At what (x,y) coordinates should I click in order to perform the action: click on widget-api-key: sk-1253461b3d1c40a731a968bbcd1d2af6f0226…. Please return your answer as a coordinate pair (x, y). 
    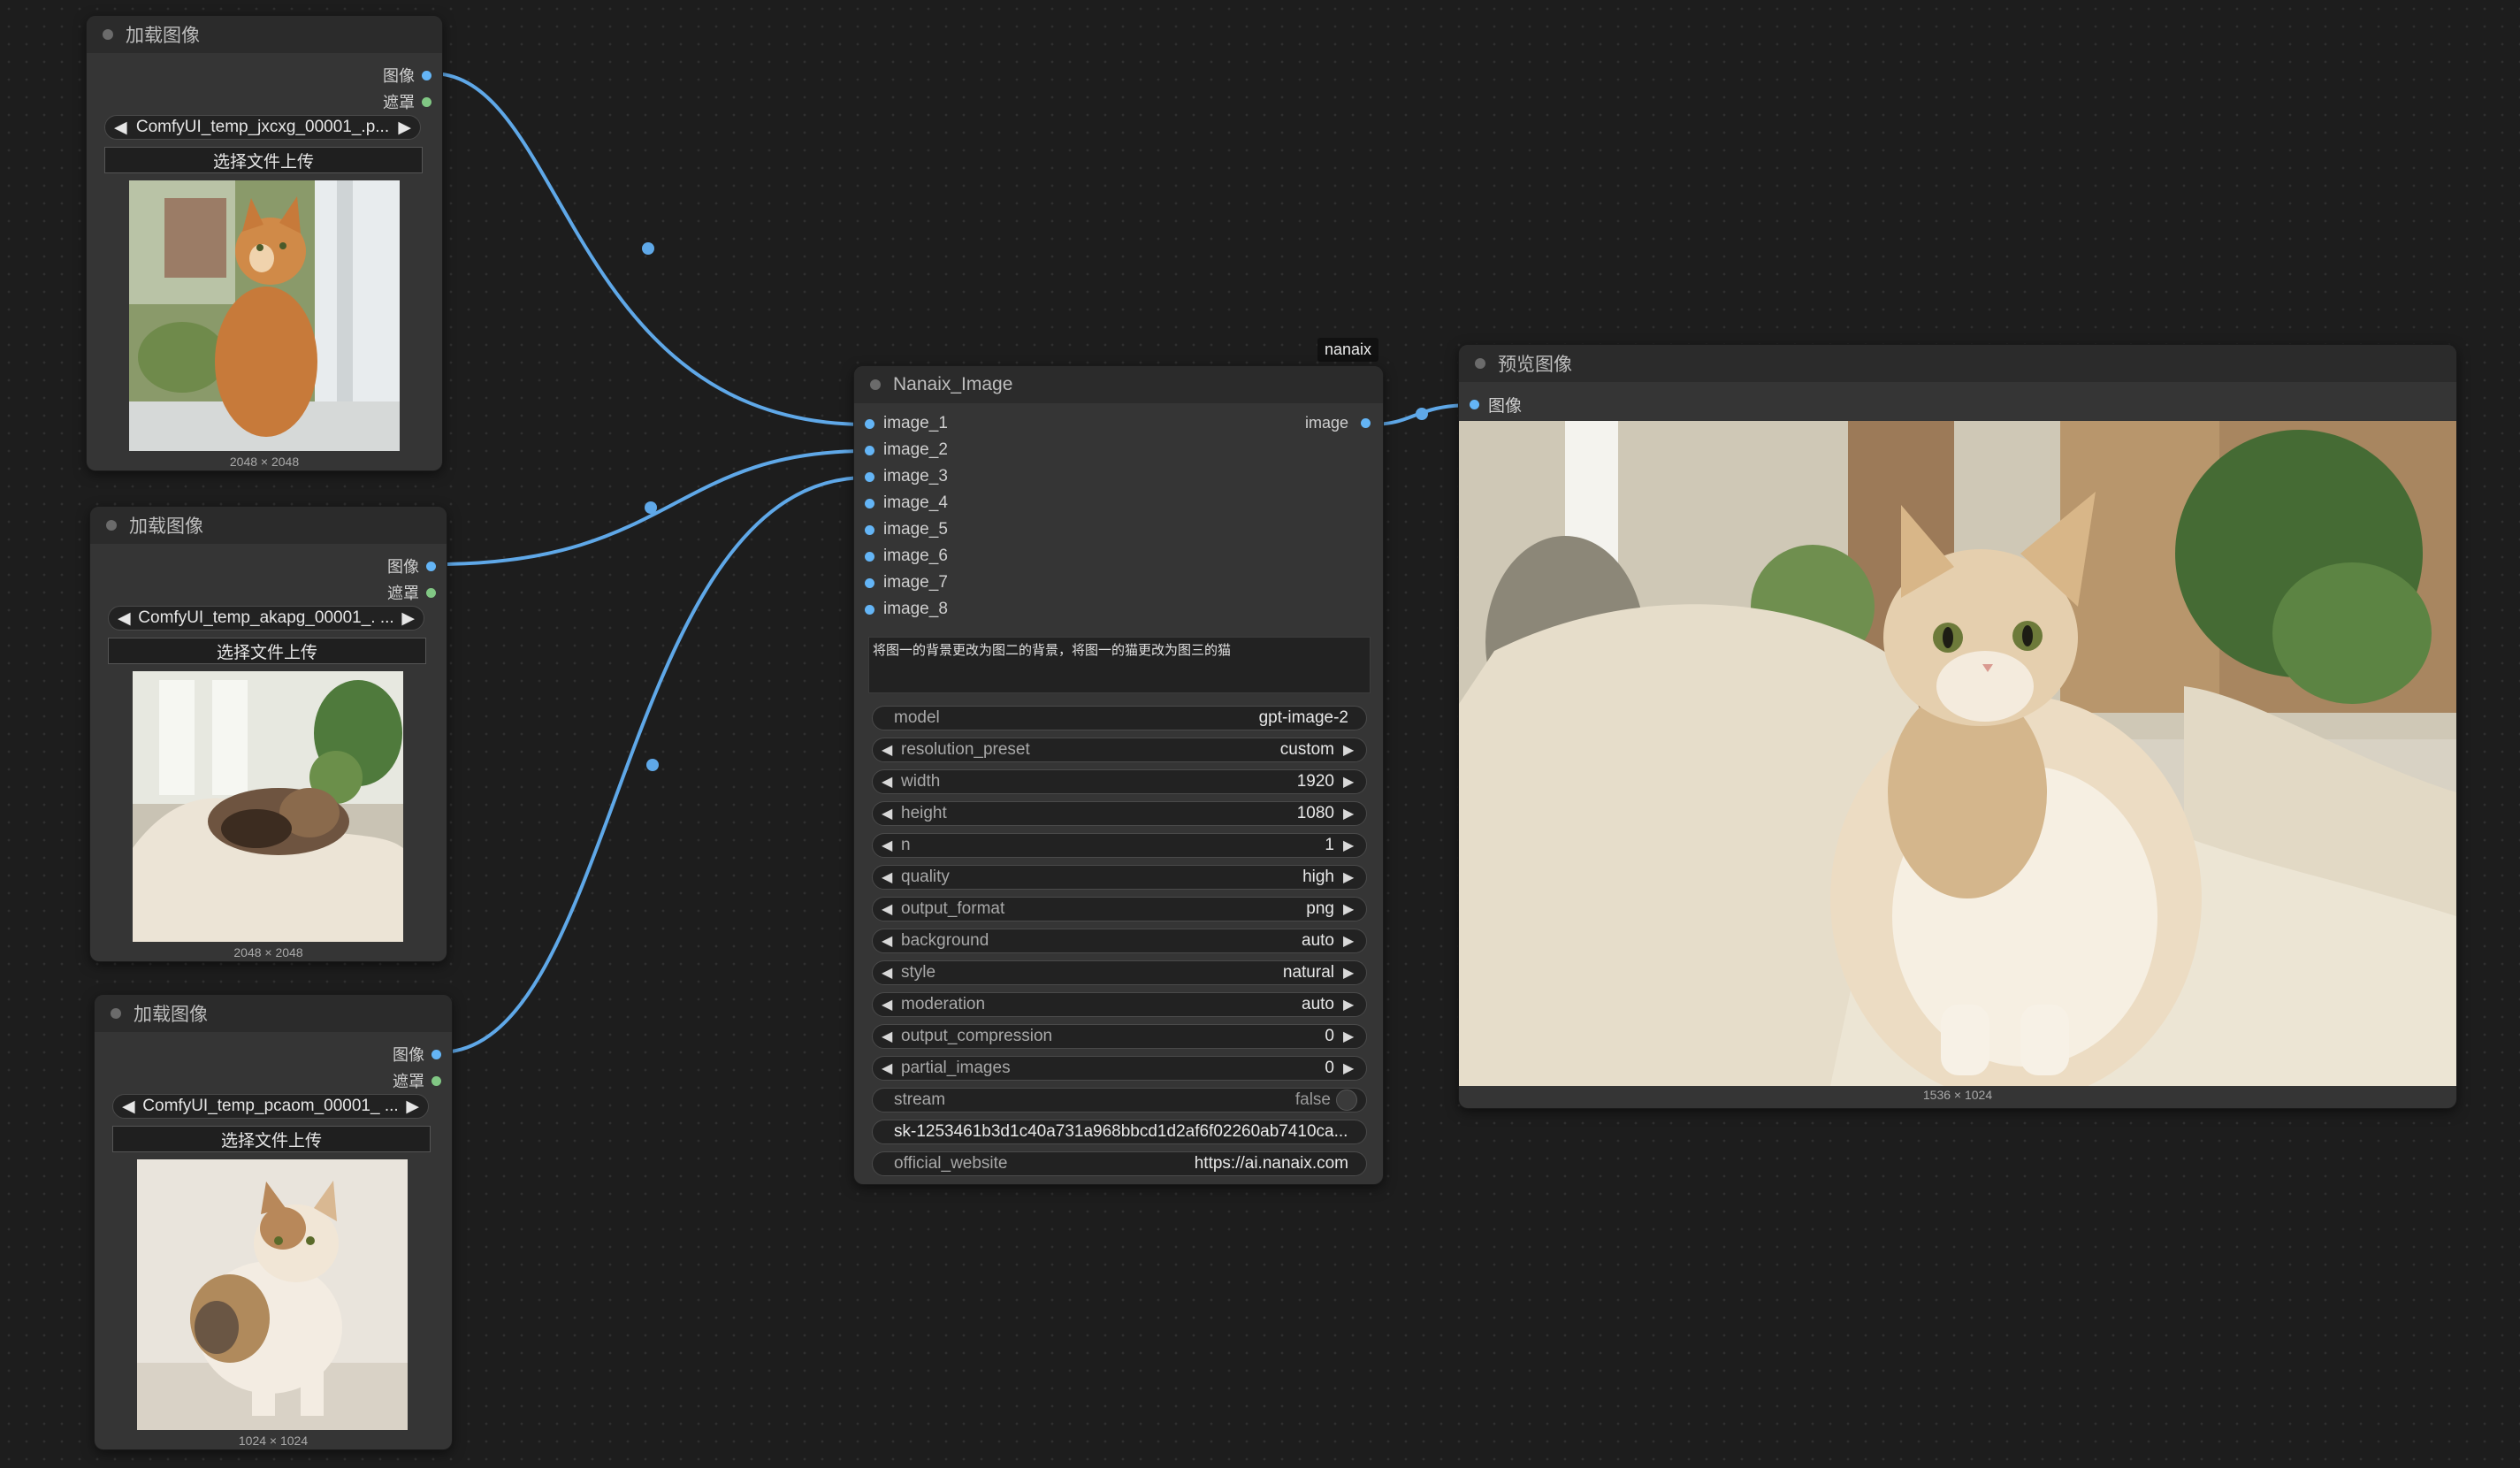
    Looking at the image, I should click on (1119, 1132).